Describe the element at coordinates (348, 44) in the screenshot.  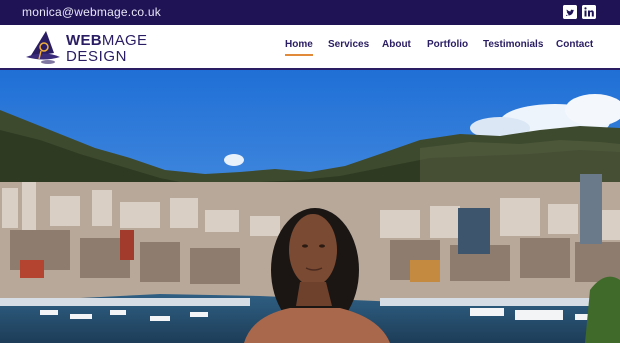
I see `nav-services: Services` at that location.